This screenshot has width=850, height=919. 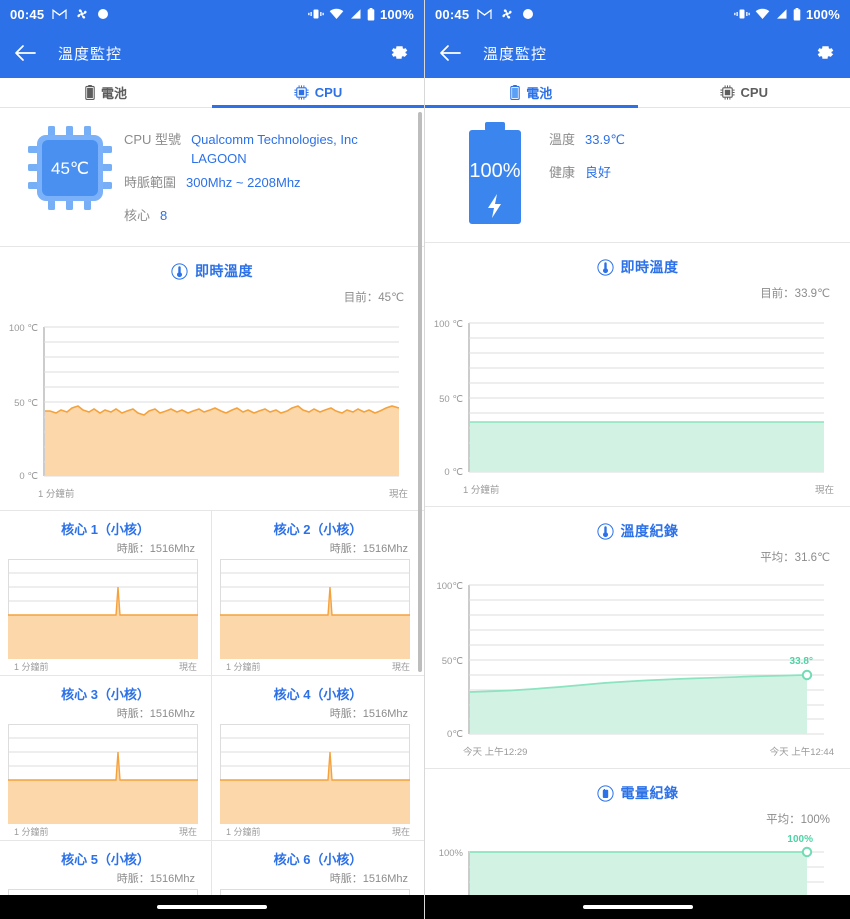 What do you see at coordinates (798, 820) in the screenshot?
I see `battery-history-average: 平均：100%` at bounding box center [798, 820].